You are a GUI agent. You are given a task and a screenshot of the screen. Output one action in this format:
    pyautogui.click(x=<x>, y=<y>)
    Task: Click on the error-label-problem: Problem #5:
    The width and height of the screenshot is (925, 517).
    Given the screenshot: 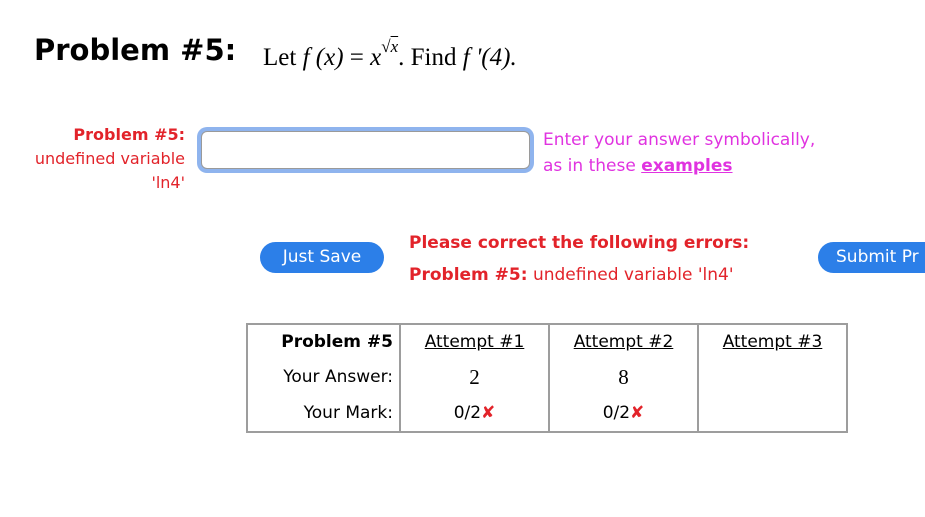 What is the action you would take?
    pyautogui.click(x=129, y=134)
    